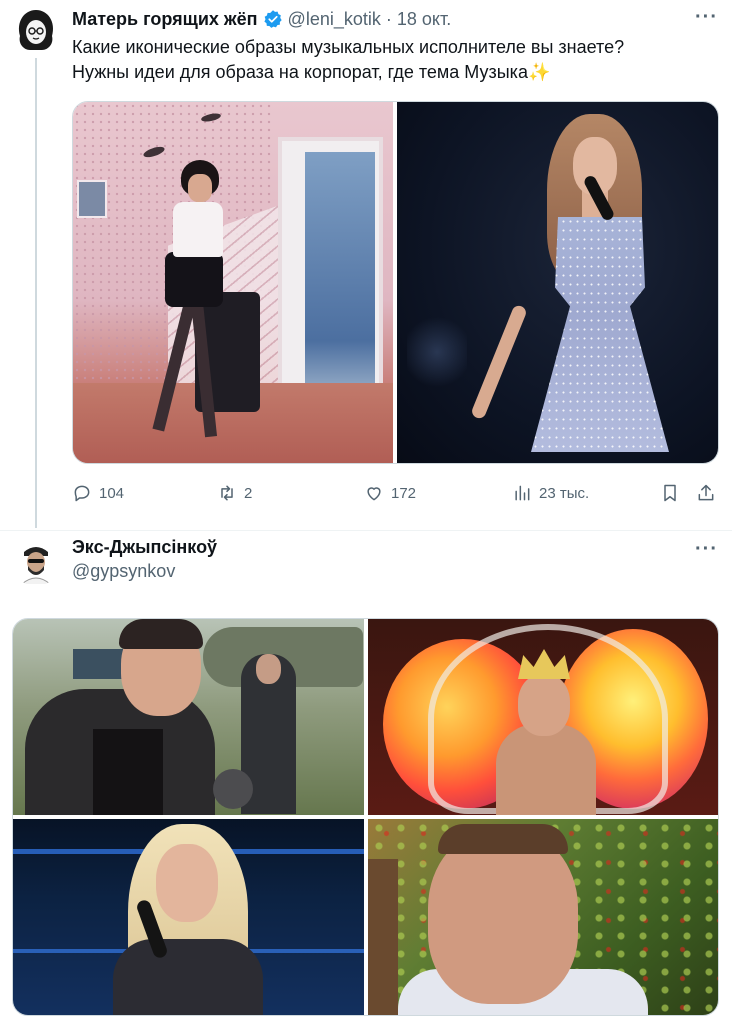  What do you see at coordinates (234, 493) in the screenshot?
I see `retweet-button: 2` at bounding box center [234, 493].